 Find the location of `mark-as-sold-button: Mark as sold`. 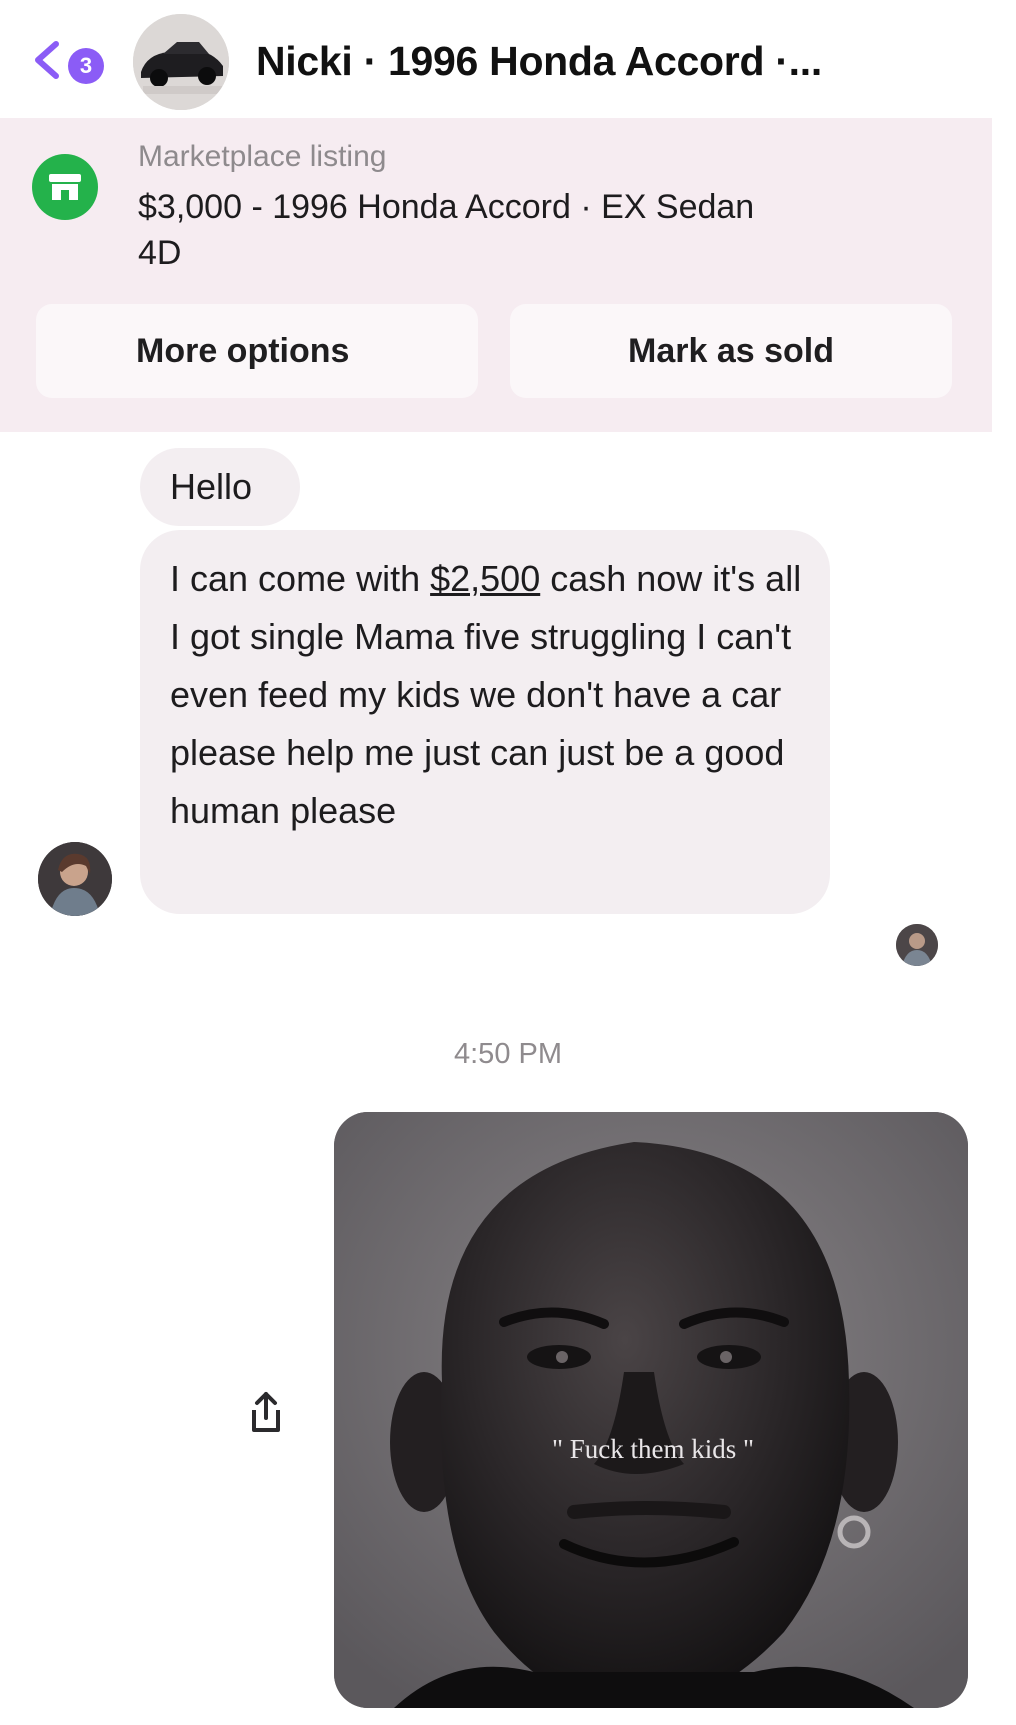

mark-as-sold-button: Mark as sold is located at coordinates (731, 351).